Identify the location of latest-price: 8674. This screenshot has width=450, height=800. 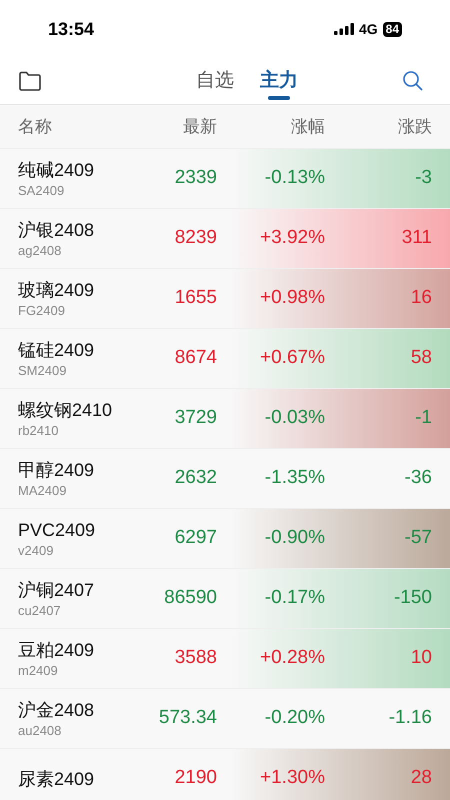
(195, 358).